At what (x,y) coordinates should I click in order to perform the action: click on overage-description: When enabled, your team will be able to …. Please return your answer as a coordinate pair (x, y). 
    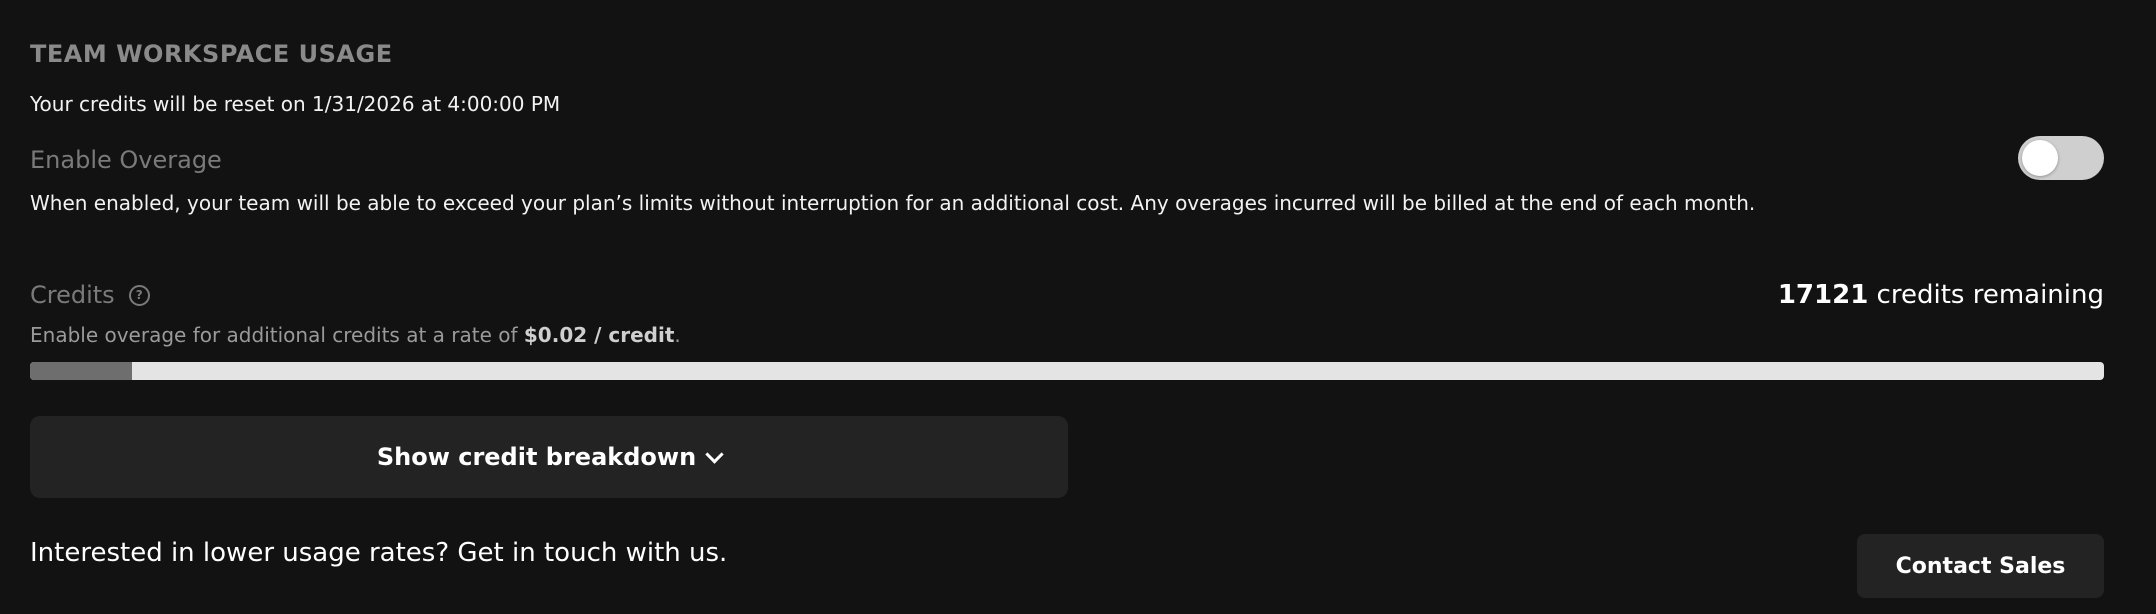
    Looking at the image, I should click on (893, 203).